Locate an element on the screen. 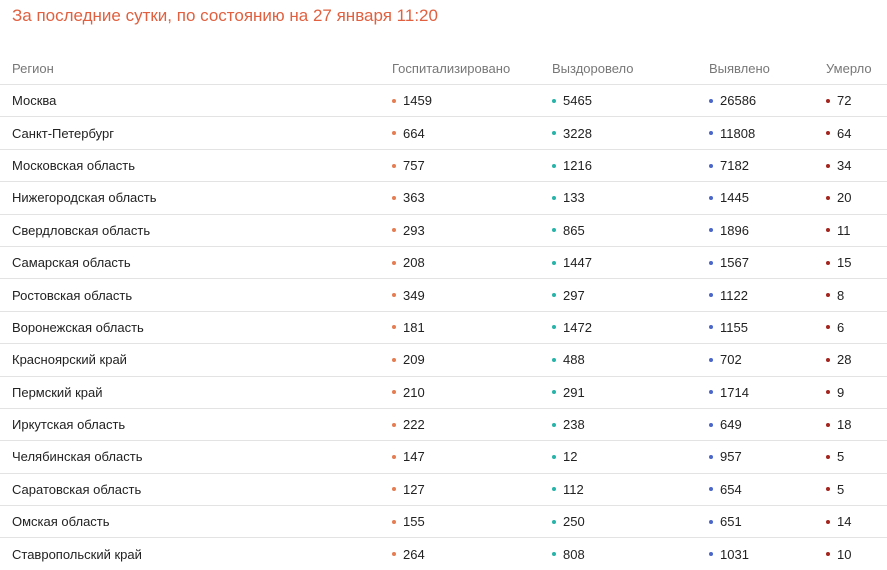  hospitalized-value: 208 is located at coordinates (414, 263).